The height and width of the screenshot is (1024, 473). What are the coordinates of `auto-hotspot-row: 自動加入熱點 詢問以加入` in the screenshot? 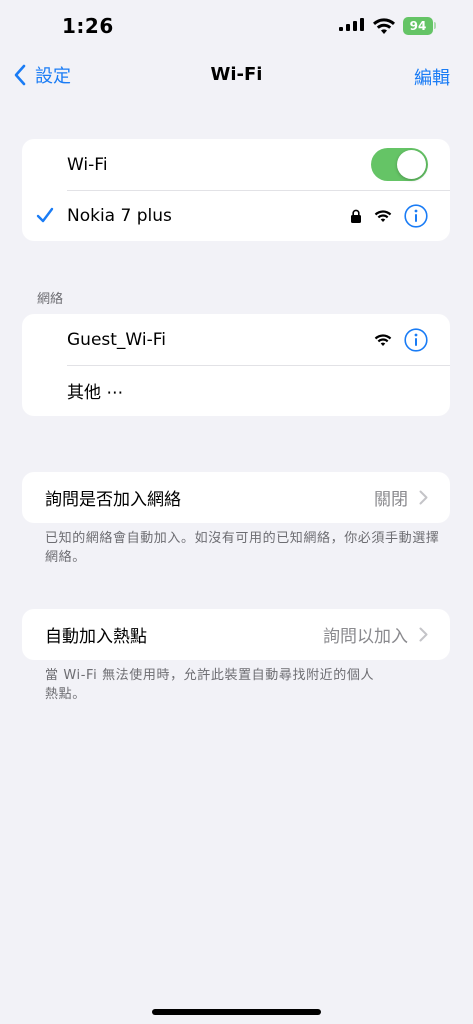 It's located at (236, 634).